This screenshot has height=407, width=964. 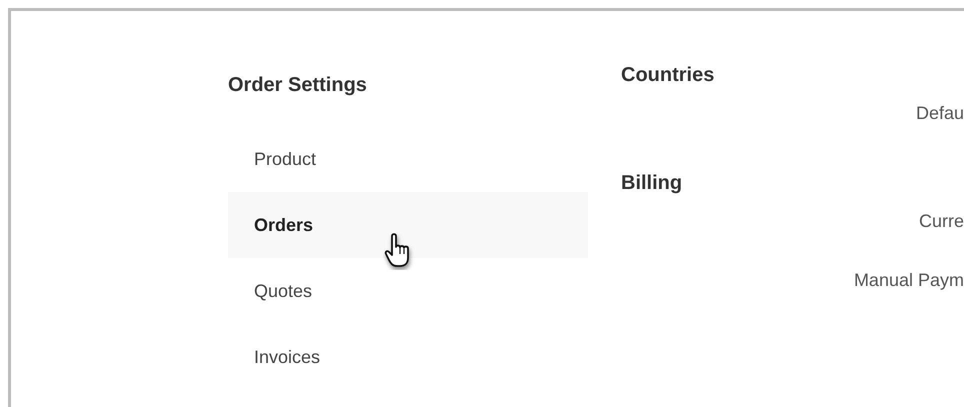 What do you see at coordinates (408, 225) in the screenshot?
I see `sidebar-item: Orders` at bounding box center [408, 225].